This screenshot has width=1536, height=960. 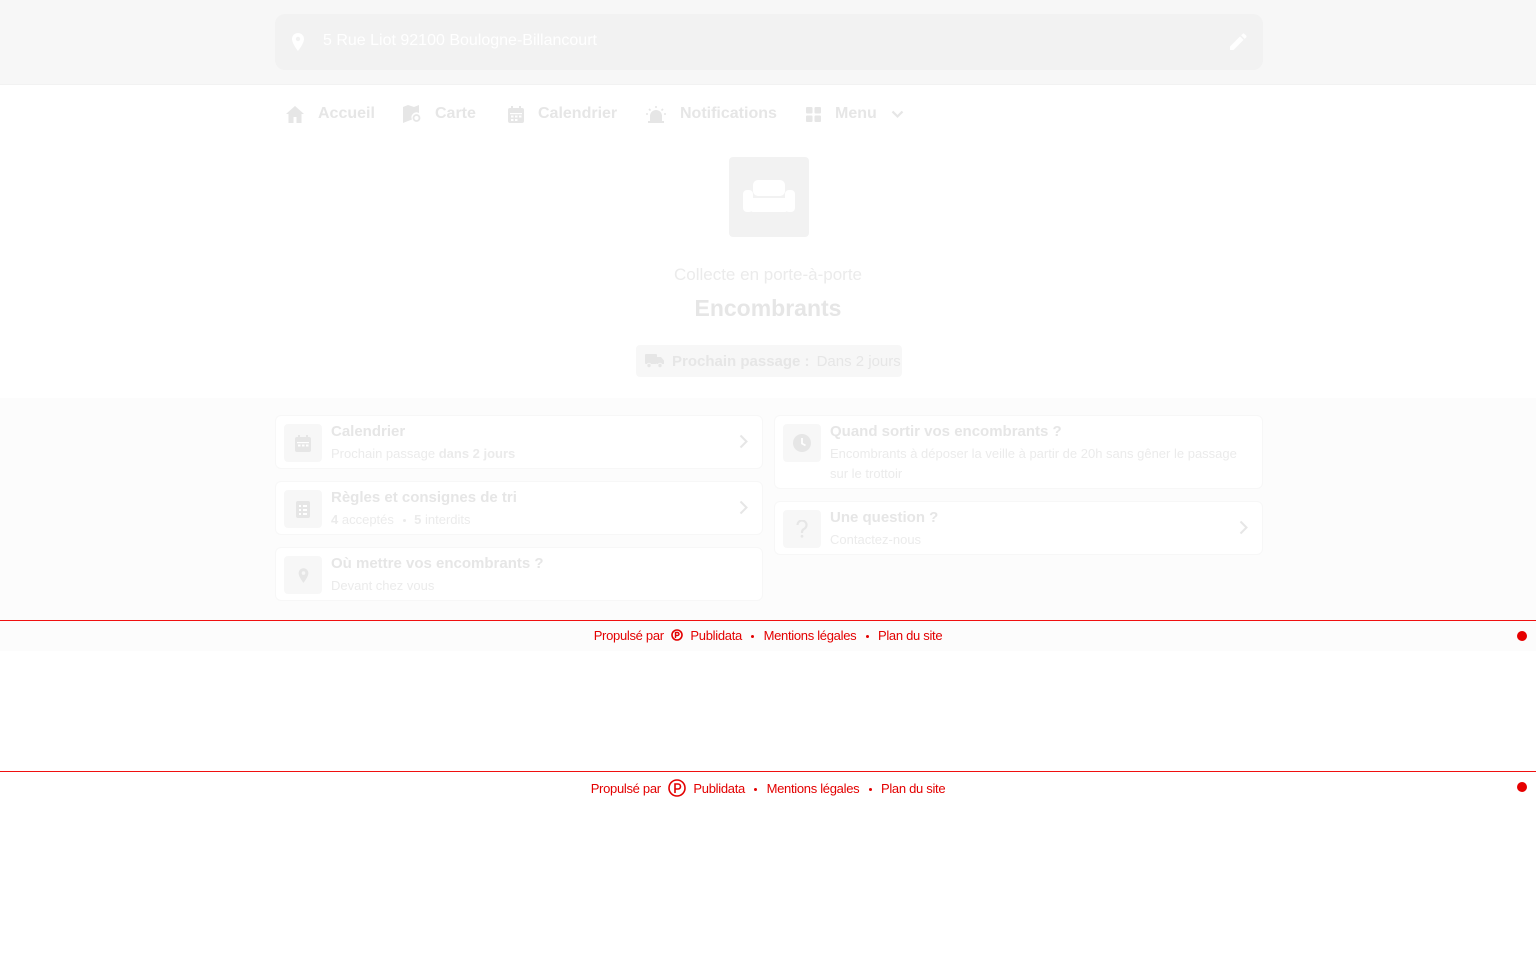 I want to click on chevron-down-icon, so click(x=897, y=114).